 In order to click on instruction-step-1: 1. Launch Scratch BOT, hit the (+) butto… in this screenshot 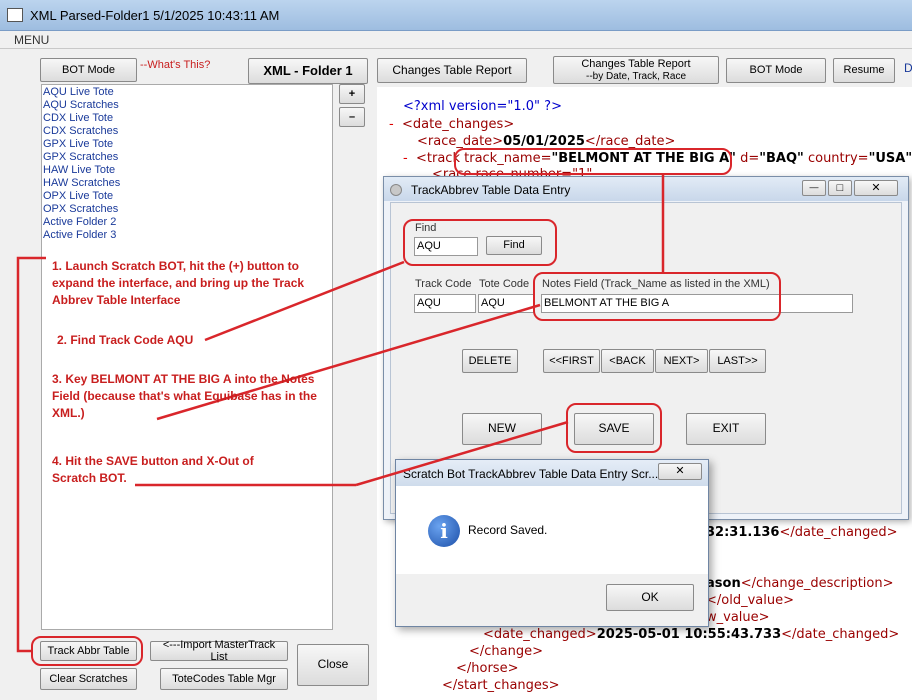, I will do `click(178, 283)`.